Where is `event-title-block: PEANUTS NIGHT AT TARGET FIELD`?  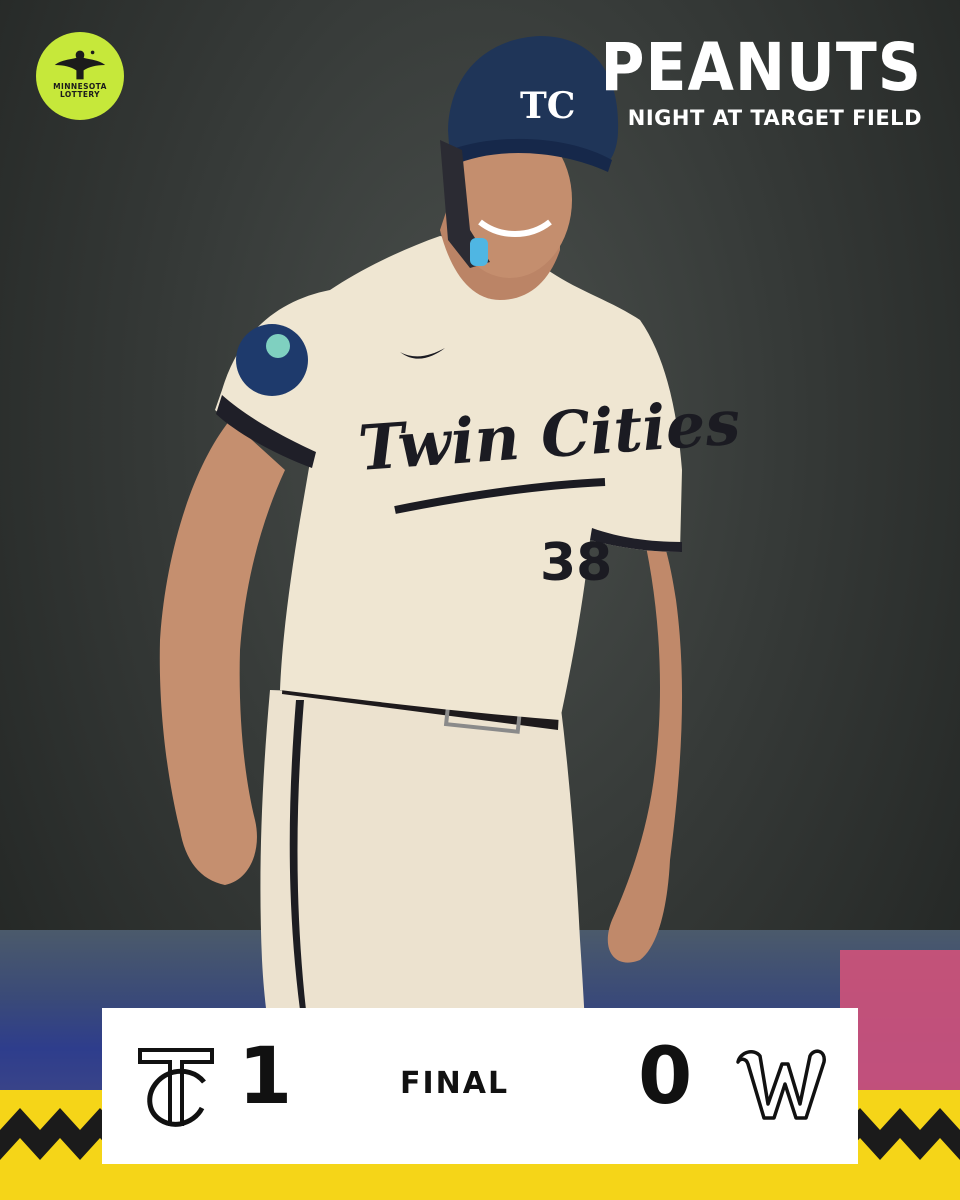 event-title-block: PEANUTS NIGHT AT TARGET FIELD is located at coordinates (761, 82).